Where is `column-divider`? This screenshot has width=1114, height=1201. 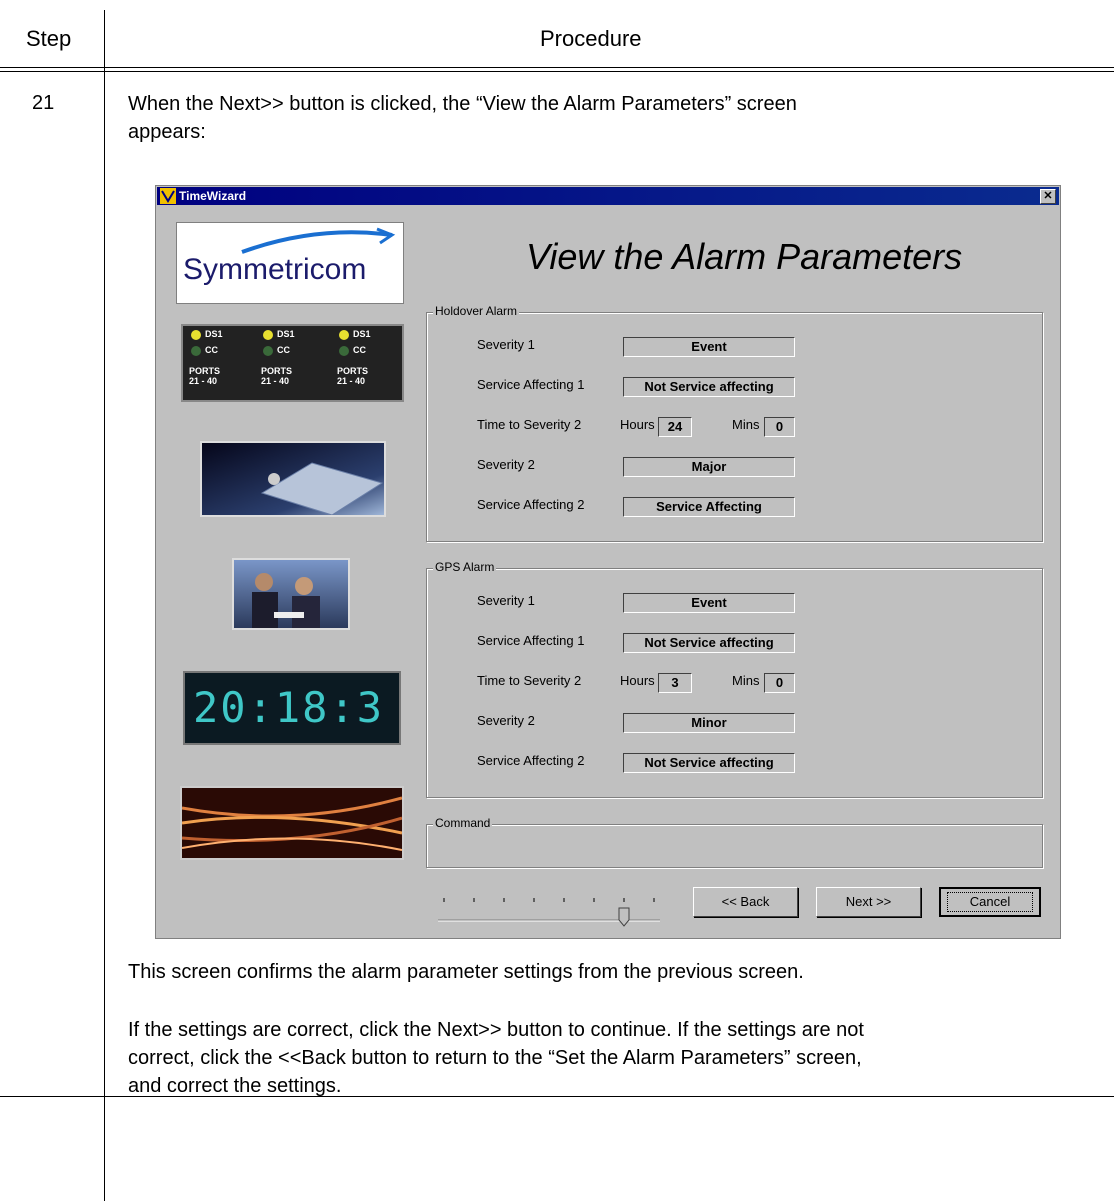
column-divider is located at coordinates (104, 605).